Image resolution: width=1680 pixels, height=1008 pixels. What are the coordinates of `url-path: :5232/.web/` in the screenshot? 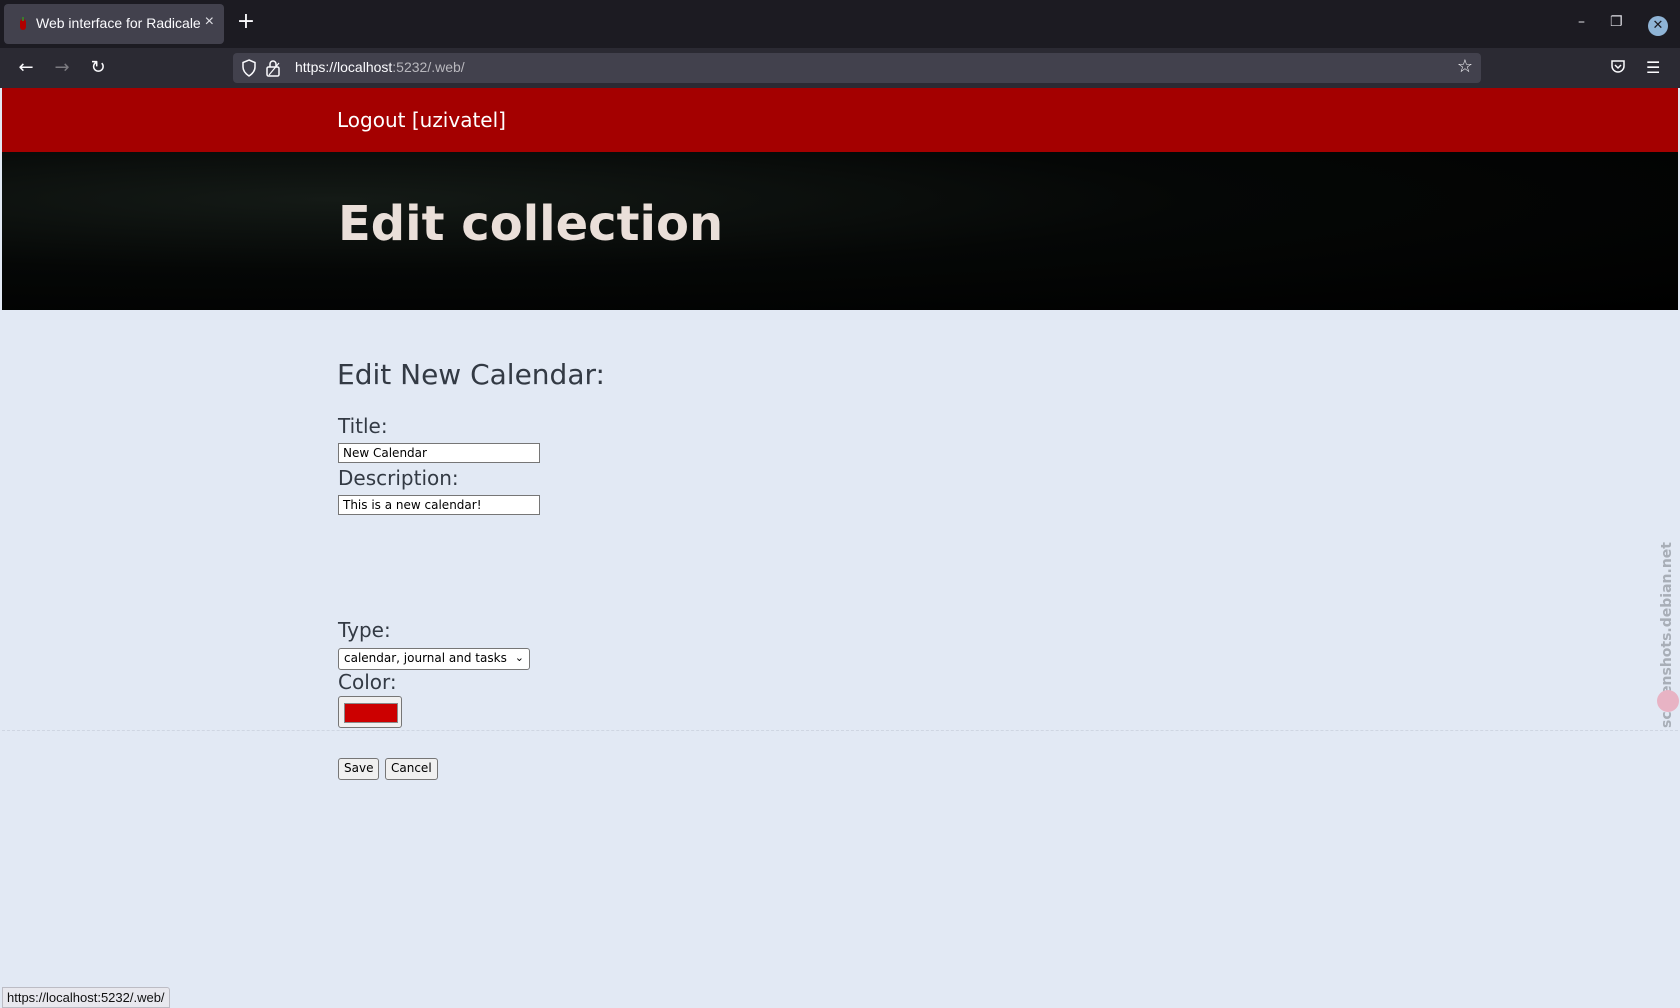 It's located at (428, 67).